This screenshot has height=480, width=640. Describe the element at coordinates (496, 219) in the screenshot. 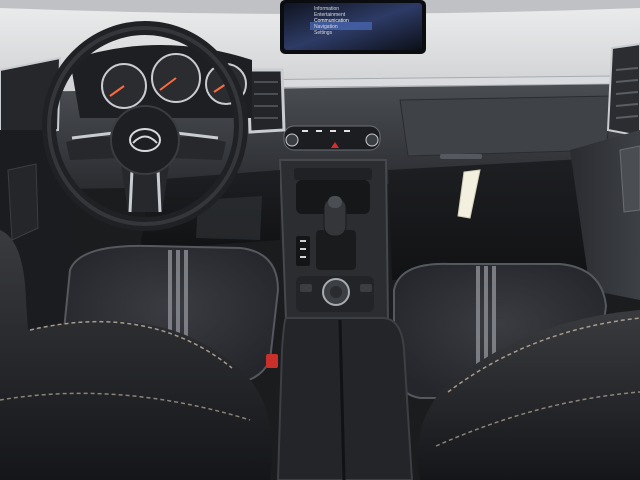

I see `passenger-footwell` at that location.